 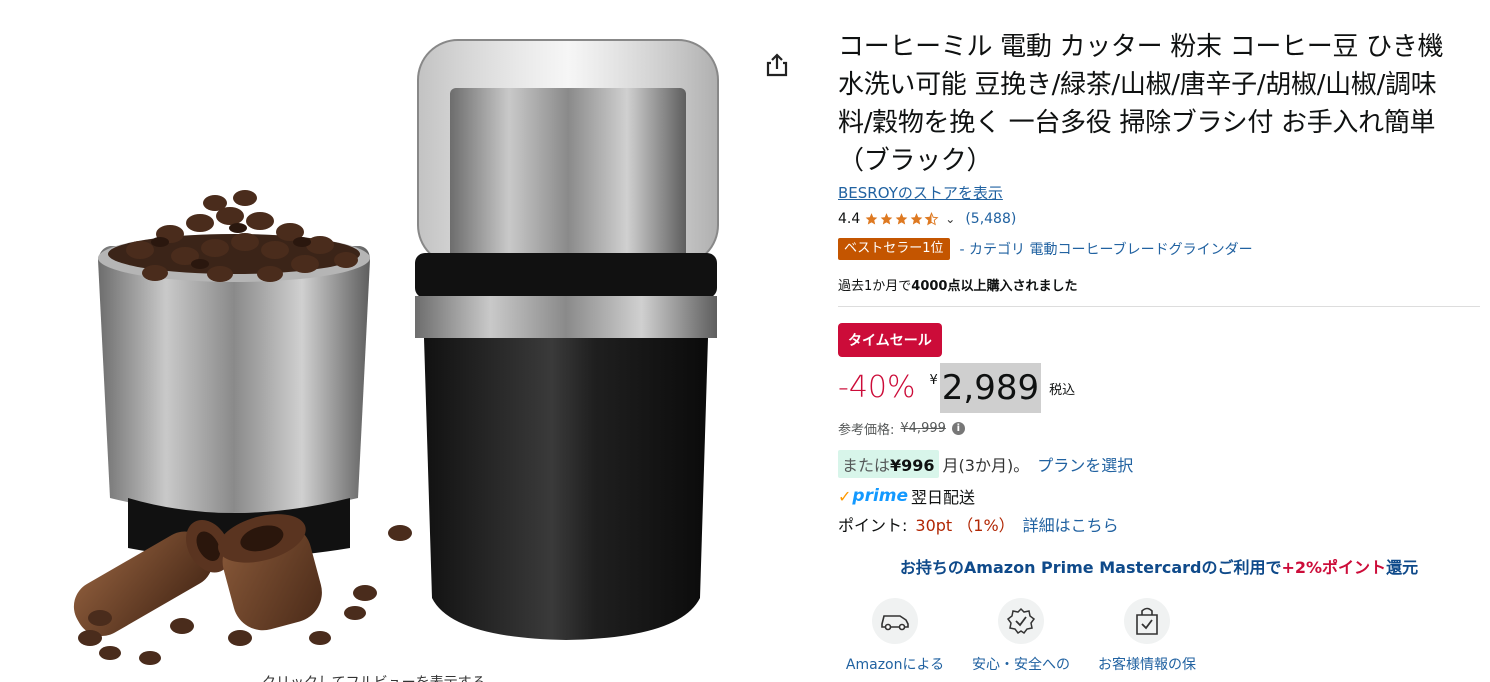 I want to click on info-icon: i, so click(x=958, y=428).